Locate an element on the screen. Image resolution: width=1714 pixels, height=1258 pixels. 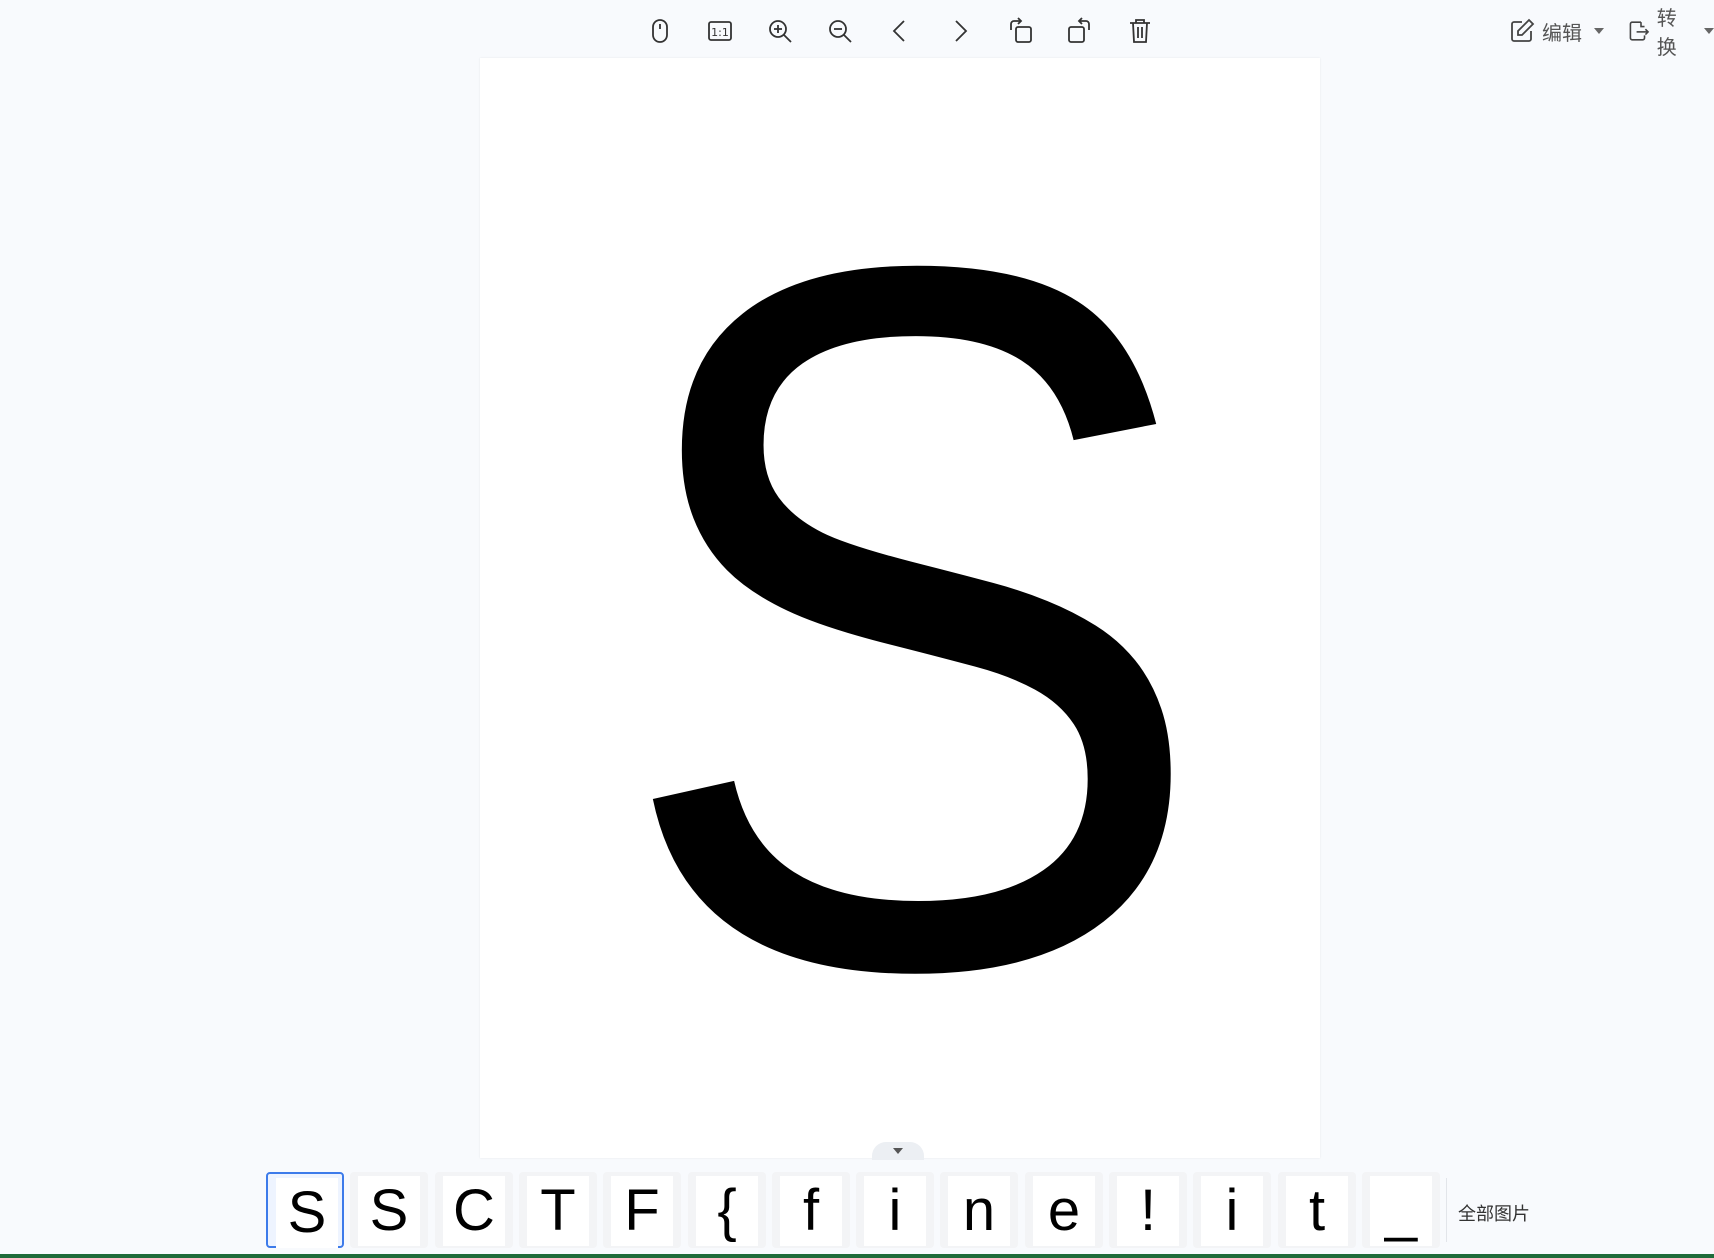
previous-icon is located at coordinates (900, 31).